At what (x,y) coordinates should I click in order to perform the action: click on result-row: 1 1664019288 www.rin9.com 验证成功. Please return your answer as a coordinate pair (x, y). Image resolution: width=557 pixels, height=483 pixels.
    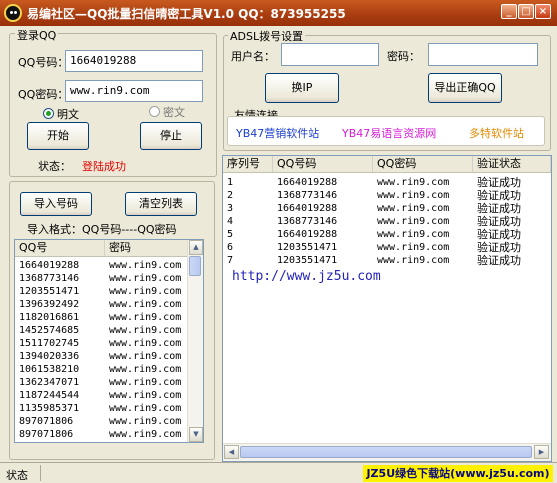
    Looking at the image, I should click on (387, 182).